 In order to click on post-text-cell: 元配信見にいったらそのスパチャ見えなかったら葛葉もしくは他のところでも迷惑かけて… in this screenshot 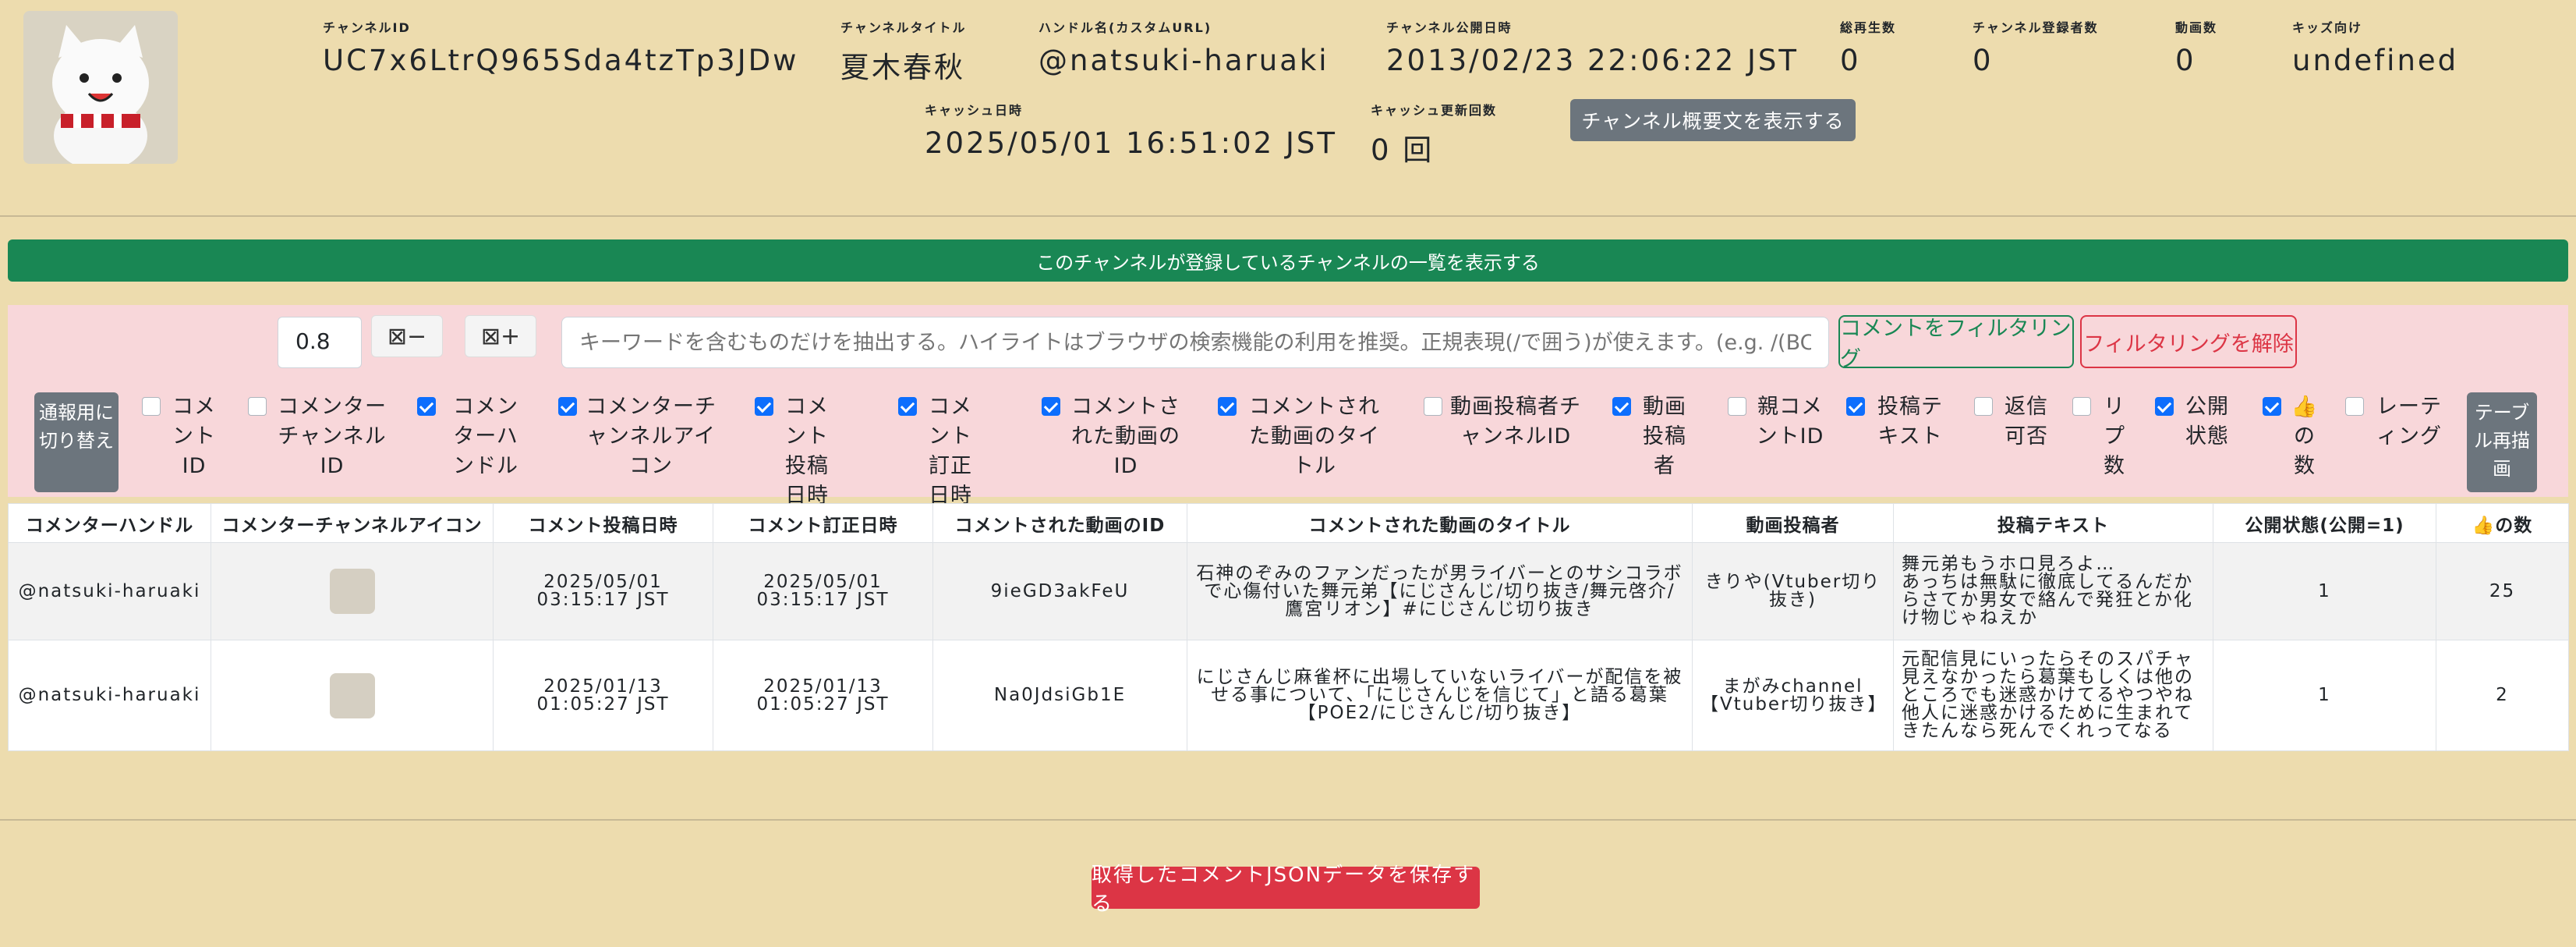, I will do `click(2053, 695)`.